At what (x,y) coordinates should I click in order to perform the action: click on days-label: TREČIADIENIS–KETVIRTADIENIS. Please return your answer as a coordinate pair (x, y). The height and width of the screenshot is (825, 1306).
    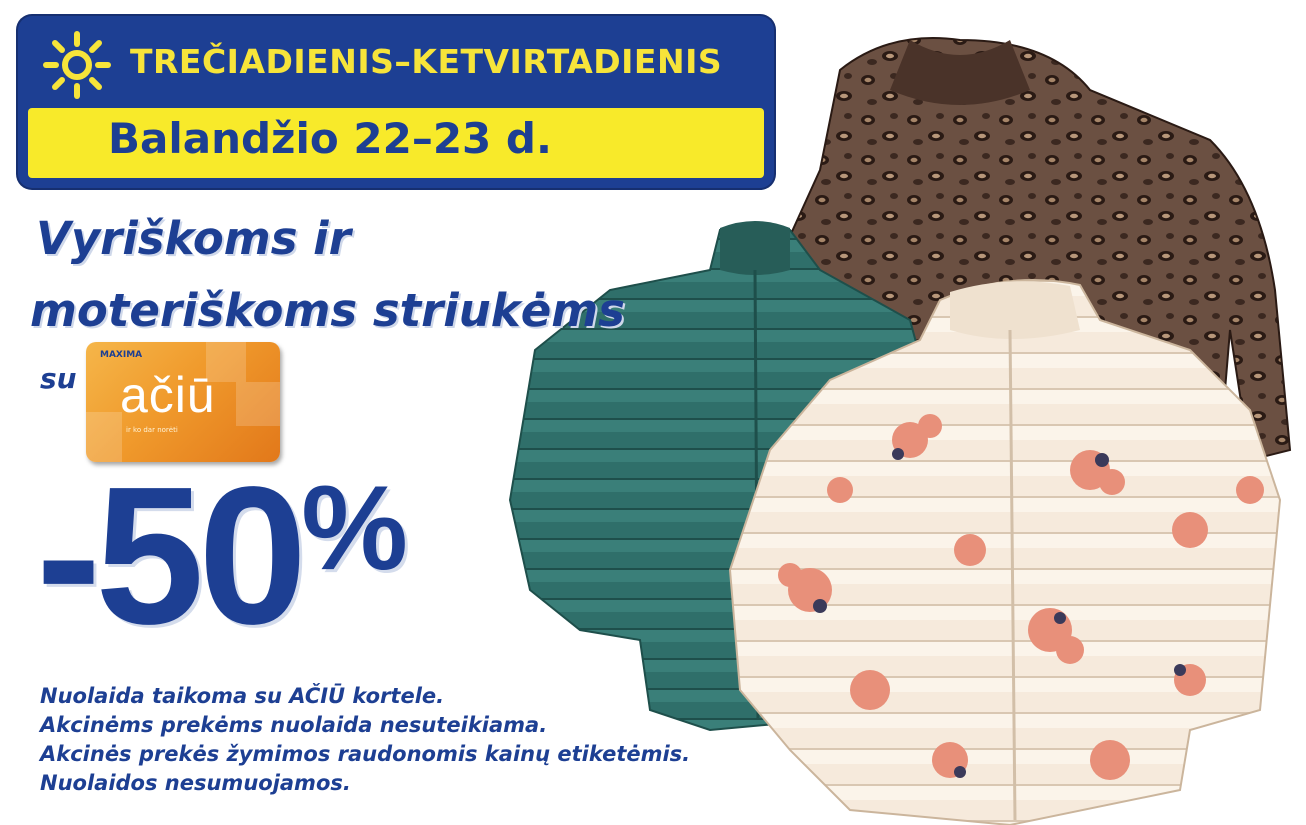
    Looking at the image, I should click on (426, 61).